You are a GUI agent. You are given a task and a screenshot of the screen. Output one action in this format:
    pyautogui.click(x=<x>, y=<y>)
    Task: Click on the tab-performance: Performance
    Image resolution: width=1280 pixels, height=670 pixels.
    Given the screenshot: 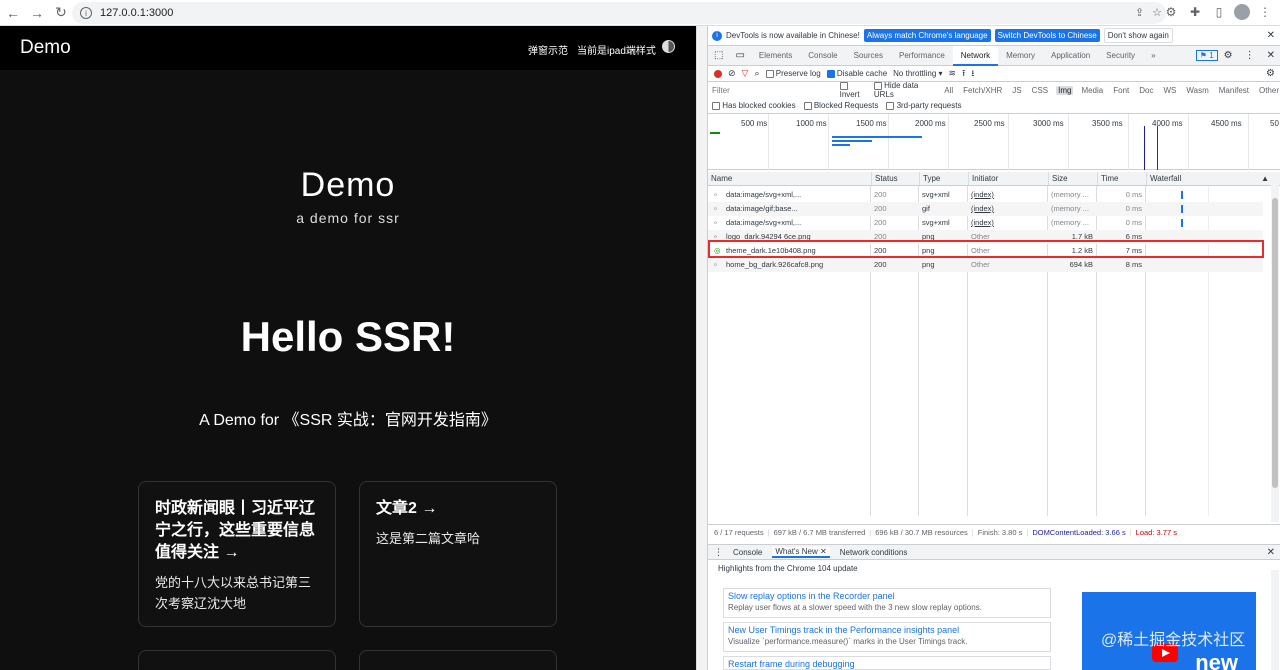 What is the action you would take?
    pyautogui.click(x=922, y=56)
    